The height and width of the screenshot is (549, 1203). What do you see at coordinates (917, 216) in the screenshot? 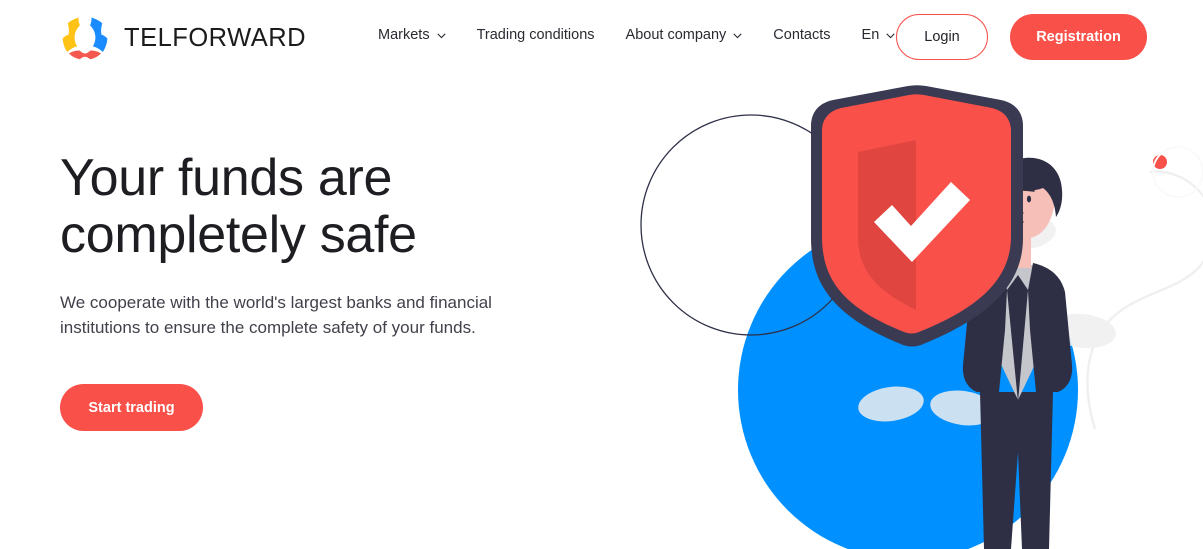
I see `shield-check-icon` at bounding box center [917, 216].